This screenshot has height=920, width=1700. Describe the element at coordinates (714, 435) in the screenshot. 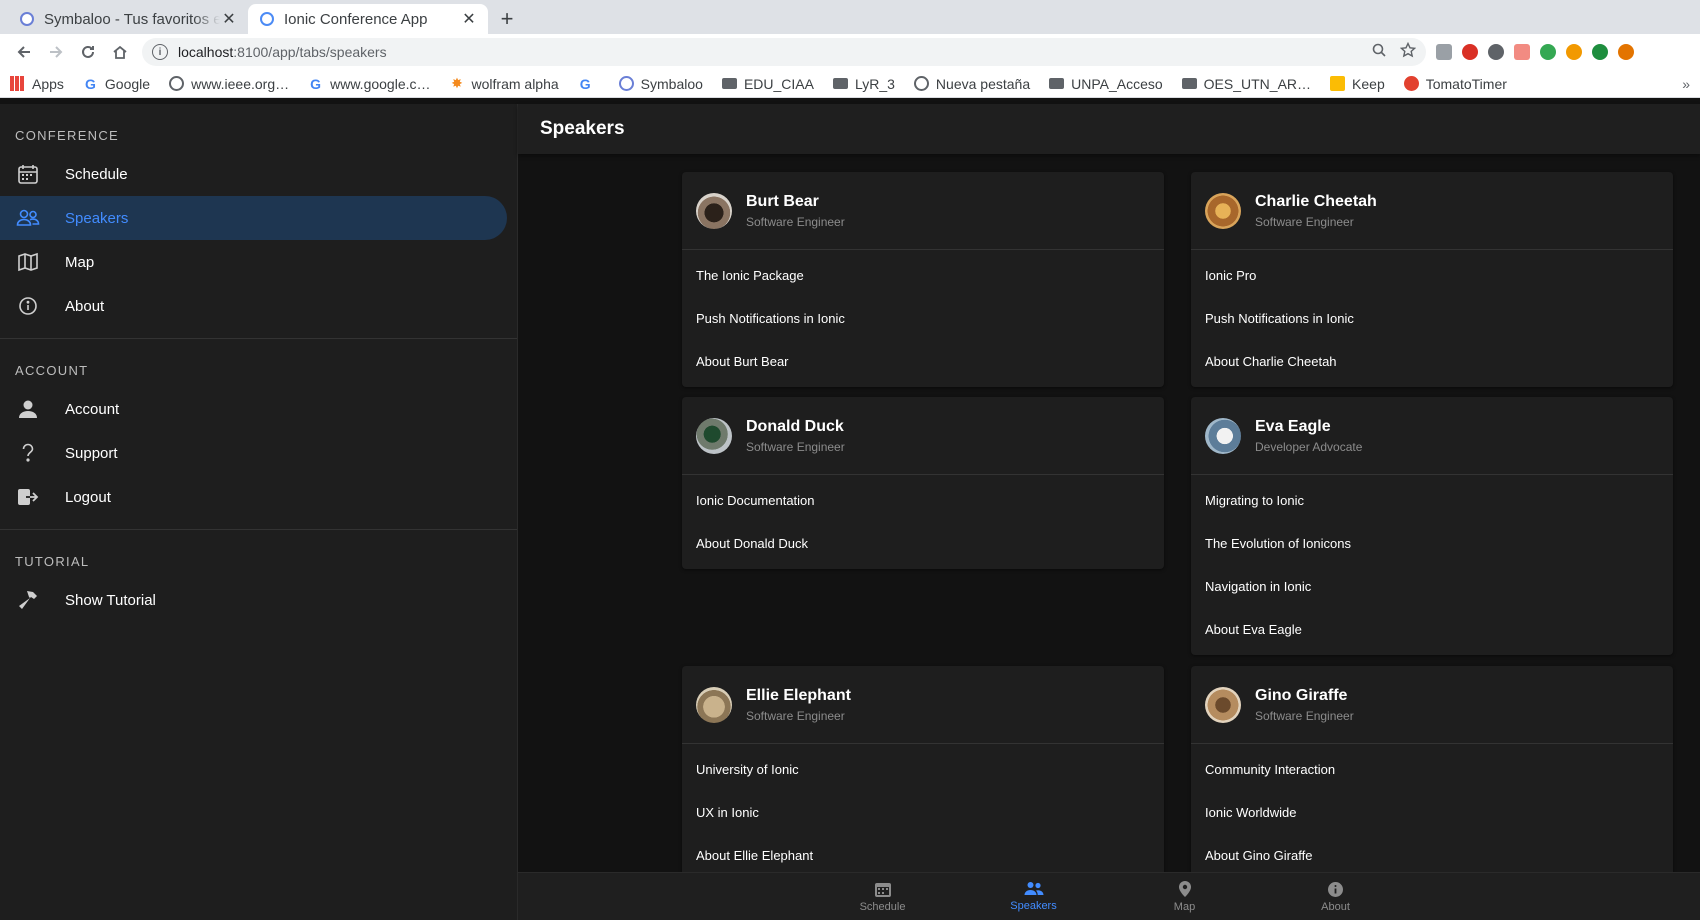

I see `speaker-avatar` at that location.